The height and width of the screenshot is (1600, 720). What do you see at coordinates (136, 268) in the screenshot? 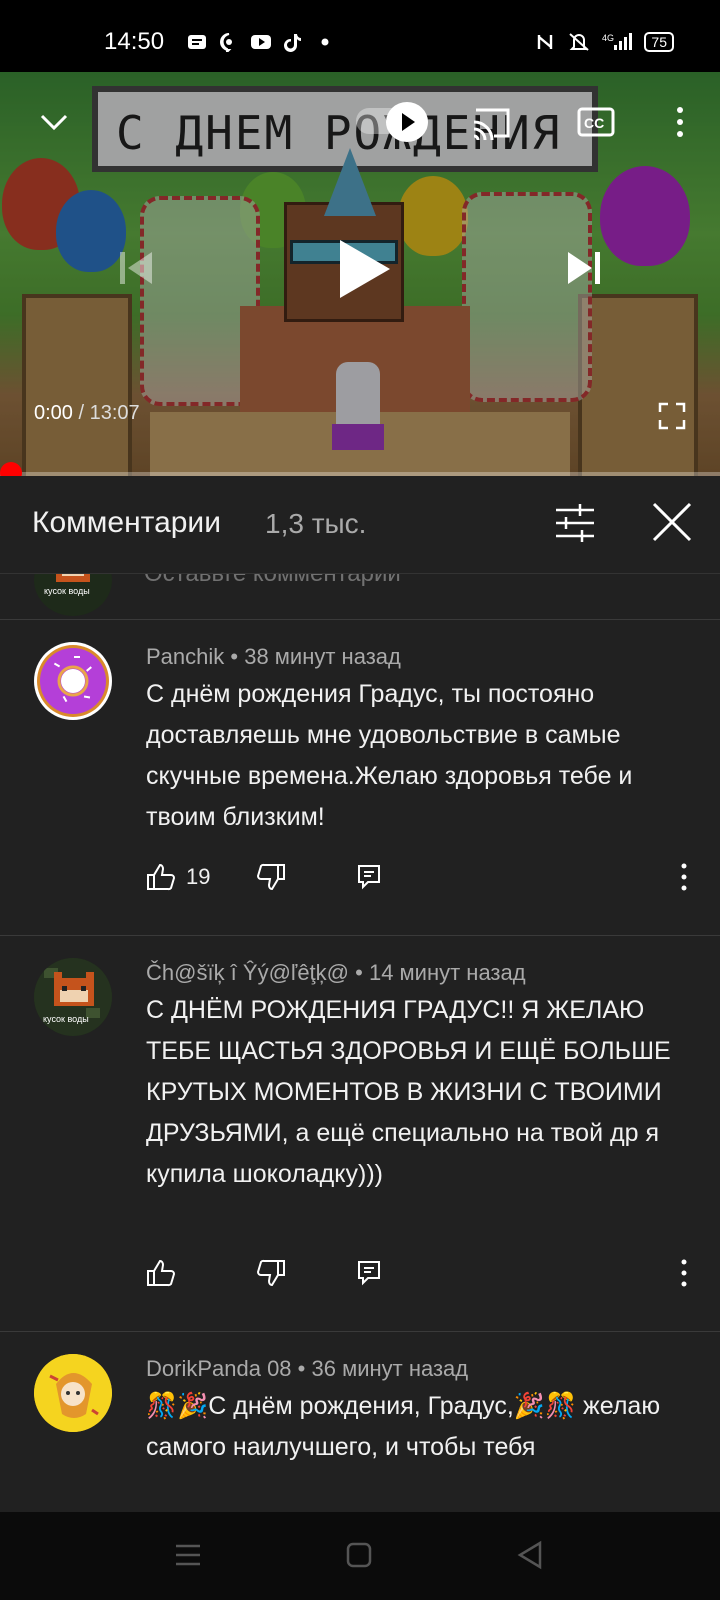
I see `previous-icon` at bounding box center [136, 268].